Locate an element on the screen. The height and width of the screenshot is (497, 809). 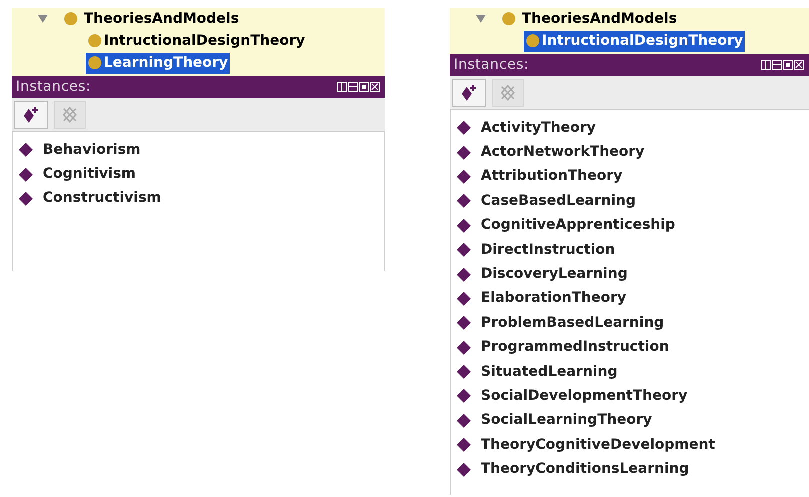
instance-item: ProblemBasedLearning is located at coordinates (572, 323).